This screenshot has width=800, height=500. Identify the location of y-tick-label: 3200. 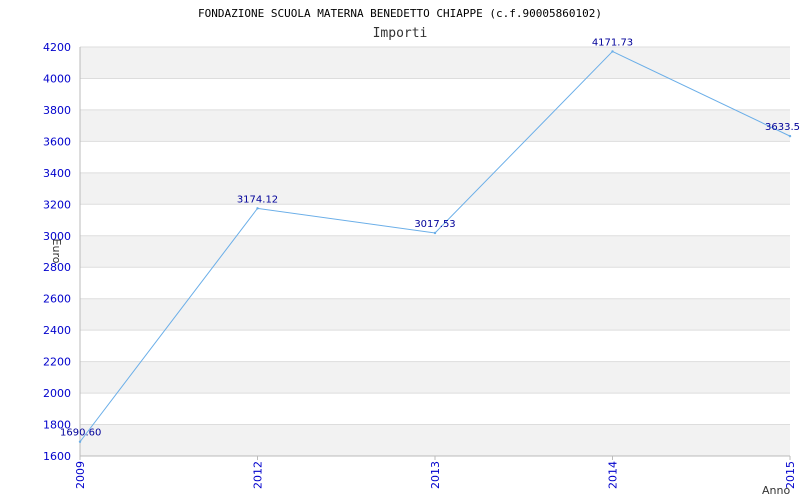
(57, 204).